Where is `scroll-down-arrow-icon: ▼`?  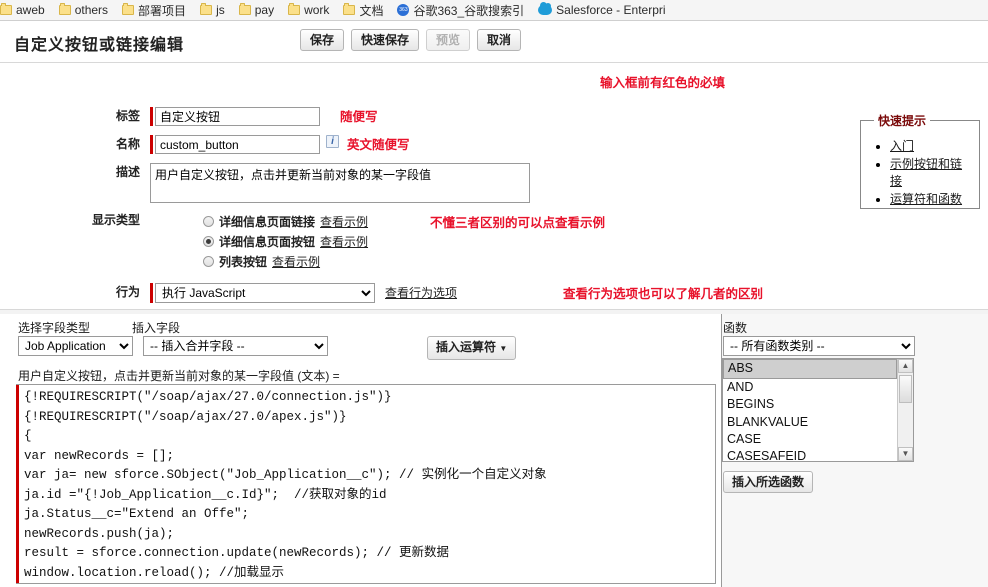
scroll-down-arrow-icon: ▼ is located at coordinates (905, 454).